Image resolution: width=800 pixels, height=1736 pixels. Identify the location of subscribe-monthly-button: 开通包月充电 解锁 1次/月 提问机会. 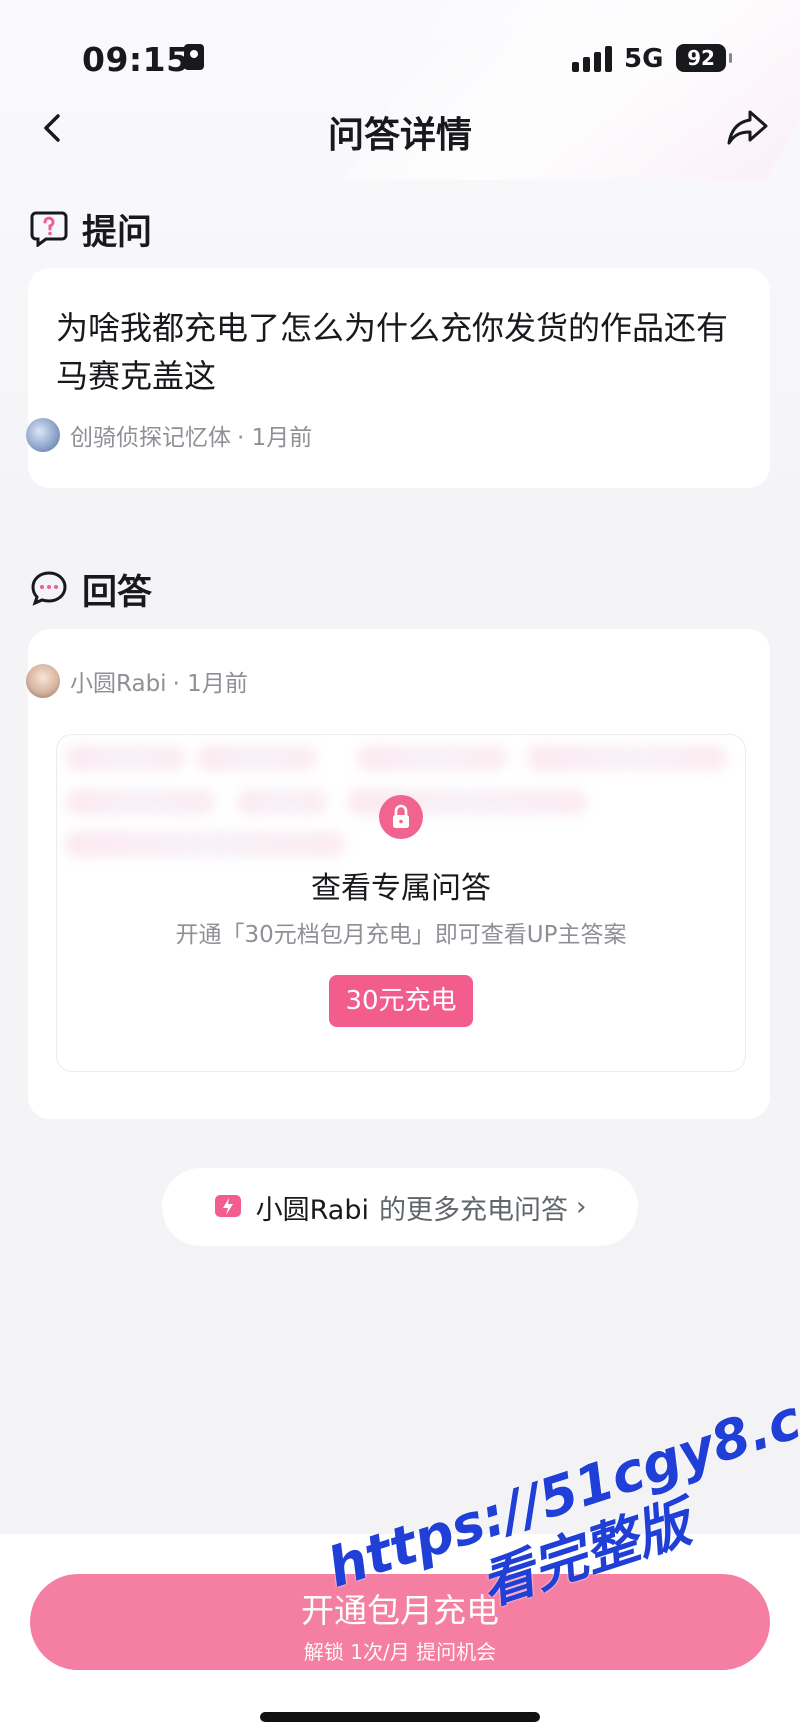
(400, 1622).